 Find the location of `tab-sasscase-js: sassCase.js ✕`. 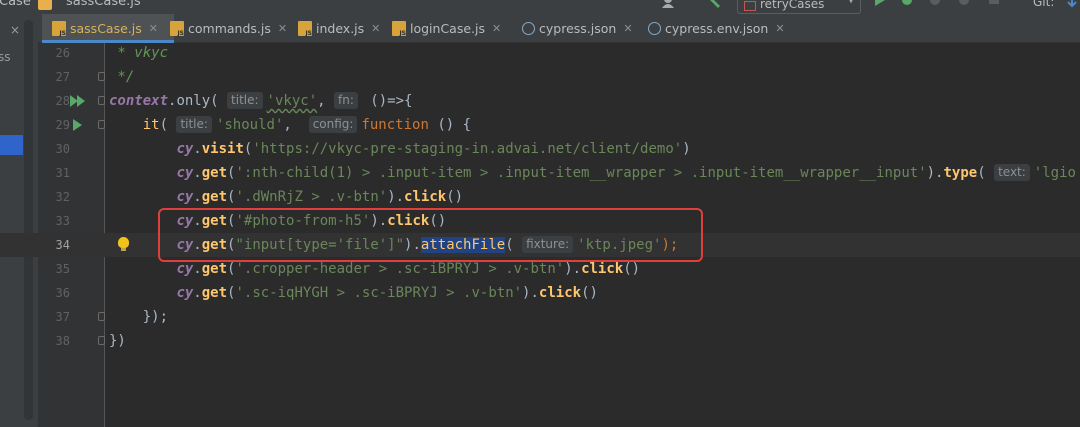

tab-sasscase-js: sassCase.js ✕ is located at coordinates (108, 28).